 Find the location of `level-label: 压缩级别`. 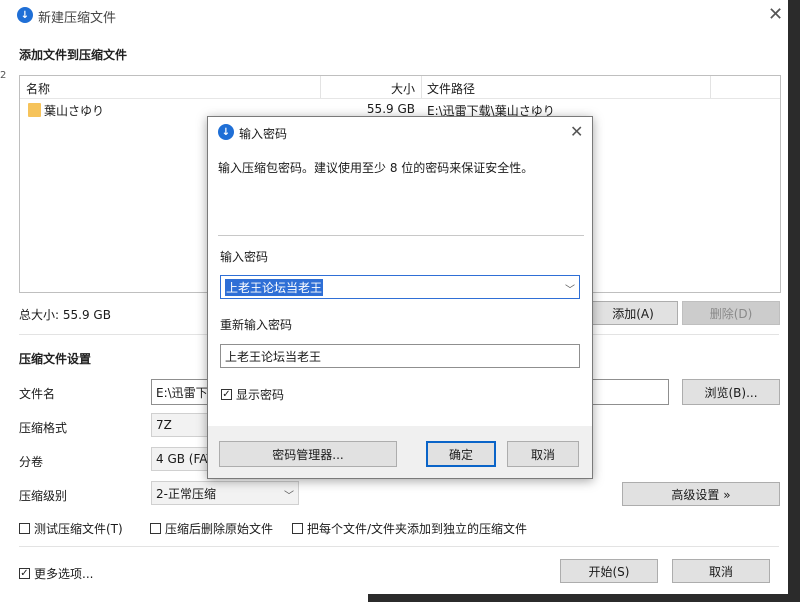

level-label: 压缩级别 is located at coordinates (43, 496).